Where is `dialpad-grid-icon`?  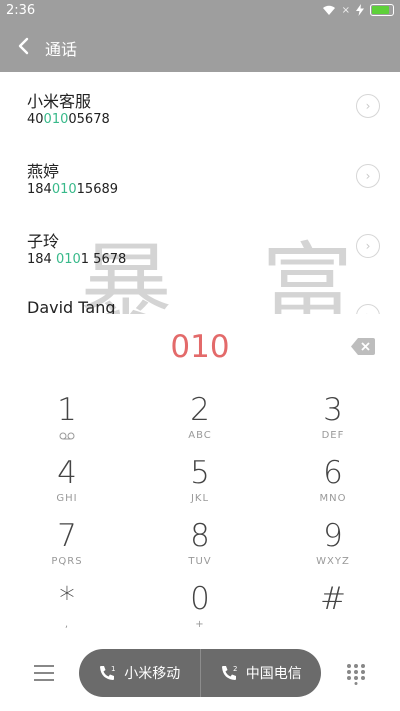 dialpad-grid-icon is located at coordinates (356, 674).